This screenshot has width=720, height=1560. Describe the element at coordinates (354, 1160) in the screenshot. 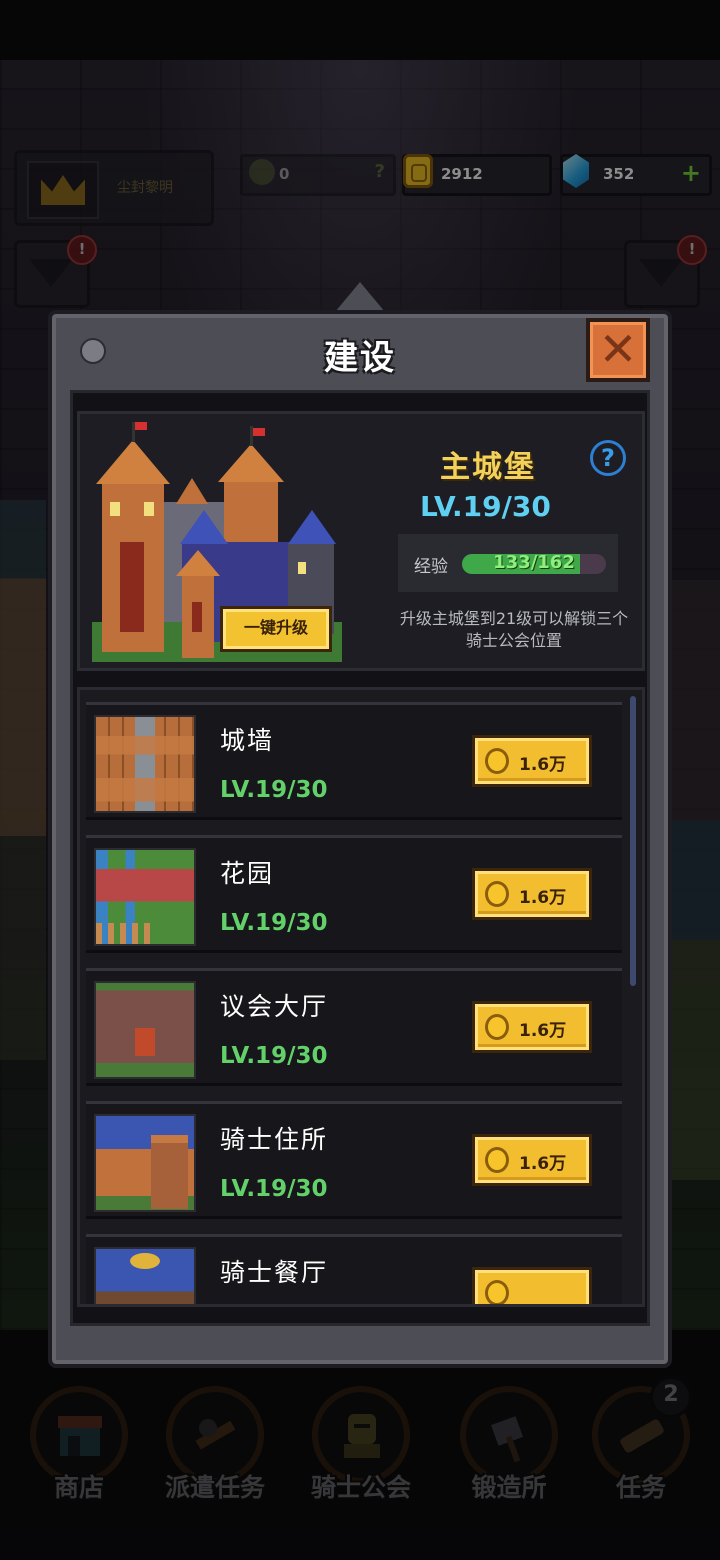

I see `building-row-knight-quarters: 骑士住所 LV.19/30 1.6万` at that location.